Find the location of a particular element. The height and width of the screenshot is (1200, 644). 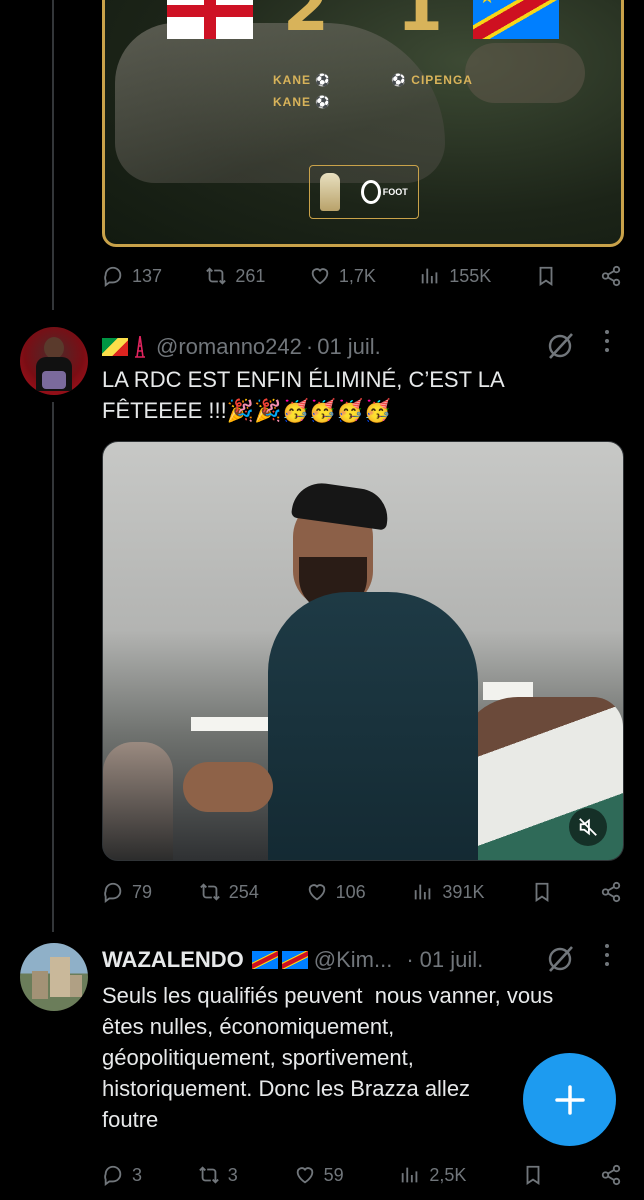

views-button: 391K is located at coordinates (448, 892).